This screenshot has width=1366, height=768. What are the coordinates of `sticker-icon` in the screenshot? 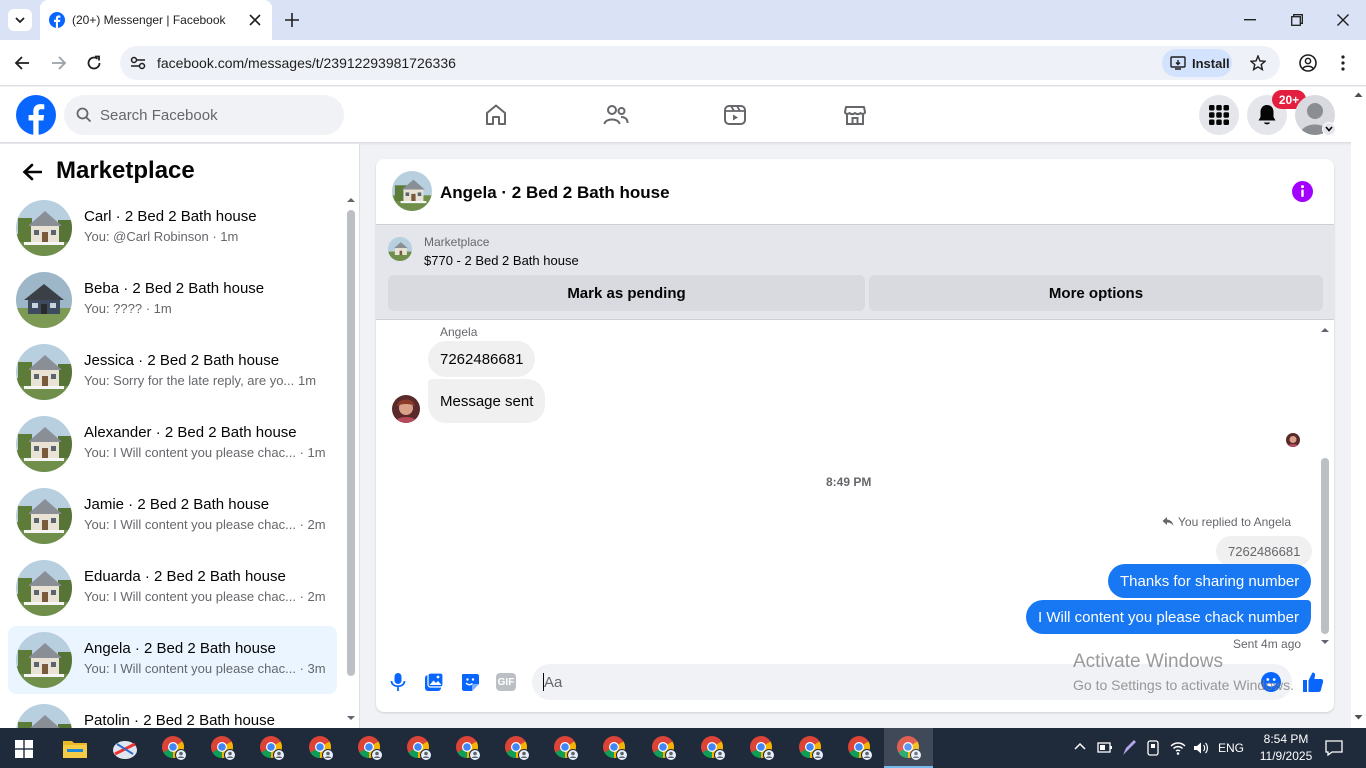 It's located at (470, 682).